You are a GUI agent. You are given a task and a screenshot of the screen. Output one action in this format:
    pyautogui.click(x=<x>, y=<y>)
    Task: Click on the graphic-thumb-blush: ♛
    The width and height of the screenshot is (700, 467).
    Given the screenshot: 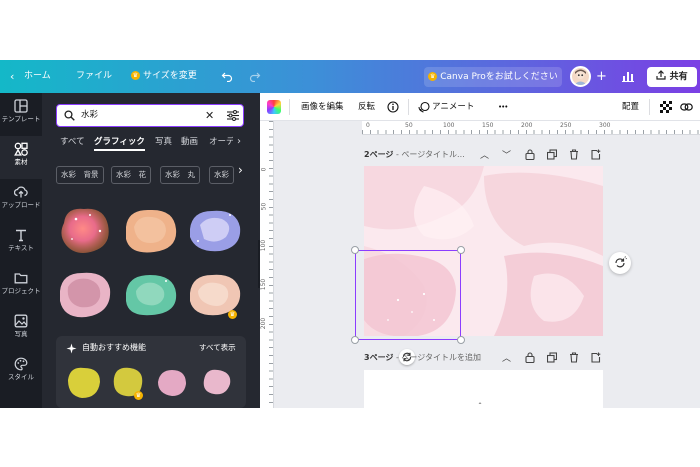 What is the action you would take?
    pyautogui.click(x=215, y=294)
    